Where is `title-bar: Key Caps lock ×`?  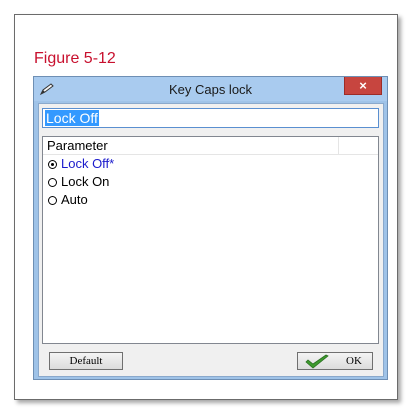
title-bar: Key Caps lock × is located at coordinates (210, 89).